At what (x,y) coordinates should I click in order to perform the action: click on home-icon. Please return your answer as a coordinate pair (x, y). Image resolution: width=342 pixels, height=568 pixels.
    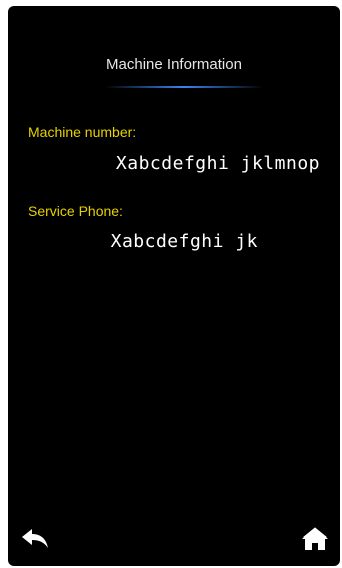
    Looking at the image, I should click on (315, 538).